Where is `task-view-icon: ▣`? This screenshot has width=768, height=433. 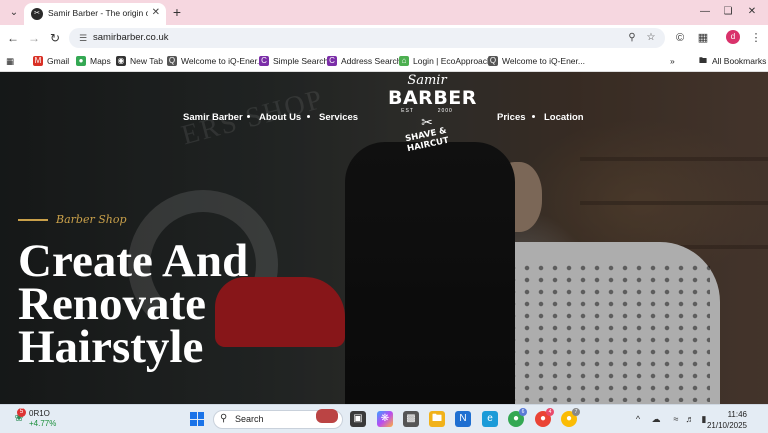 task-view-icon: ▣ is located at coordinates (358, 419).